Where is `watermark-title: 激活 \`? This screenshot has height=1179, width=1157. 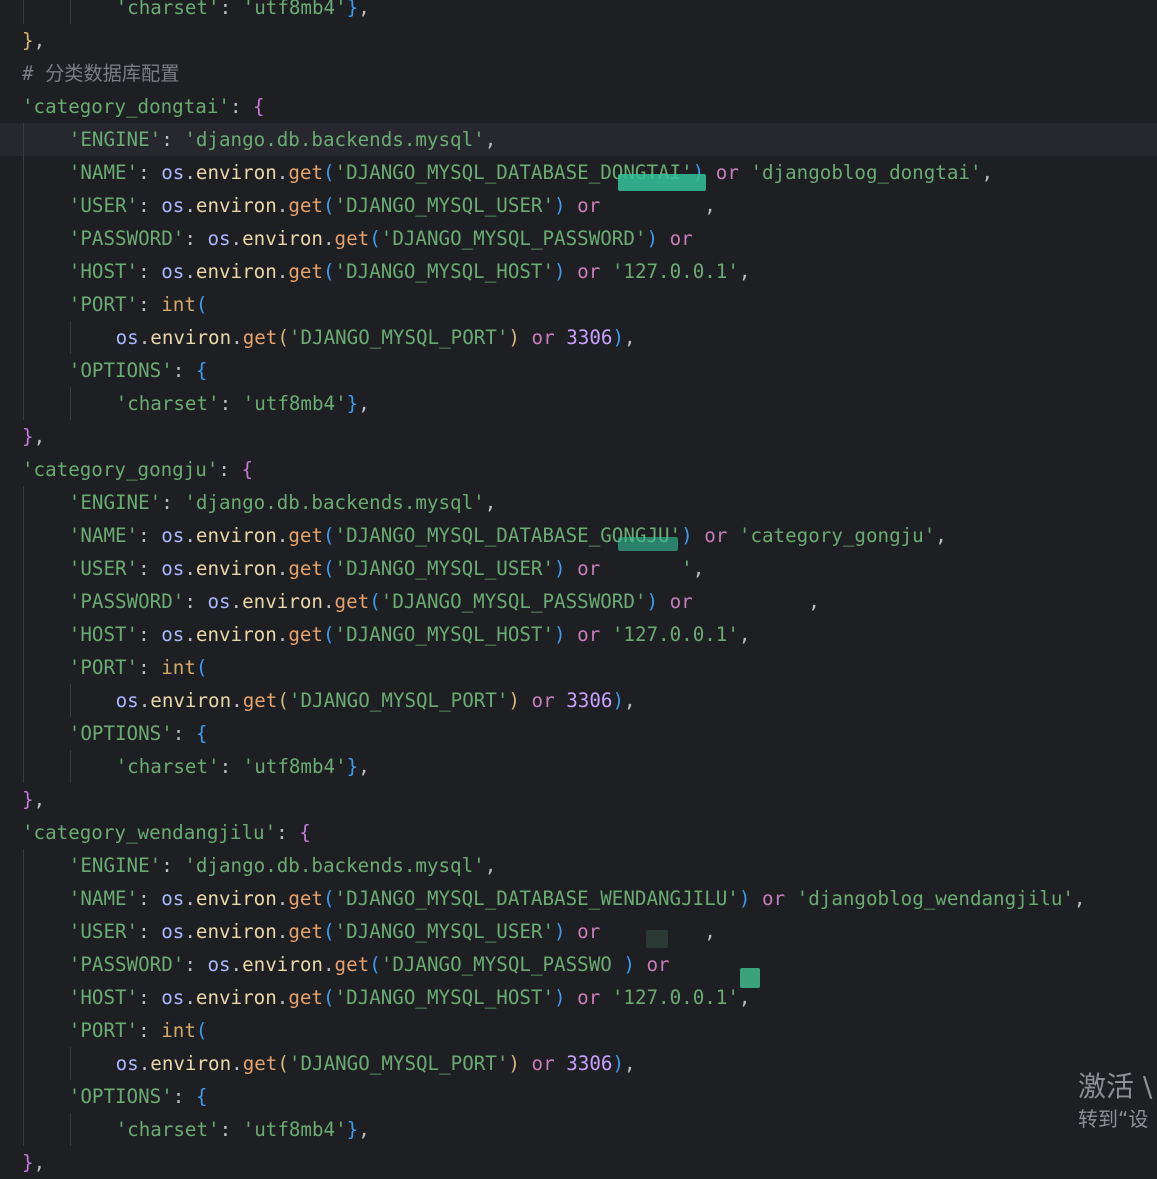
watermark-title: 激活 \ is located at coordinates (1115, 1086).